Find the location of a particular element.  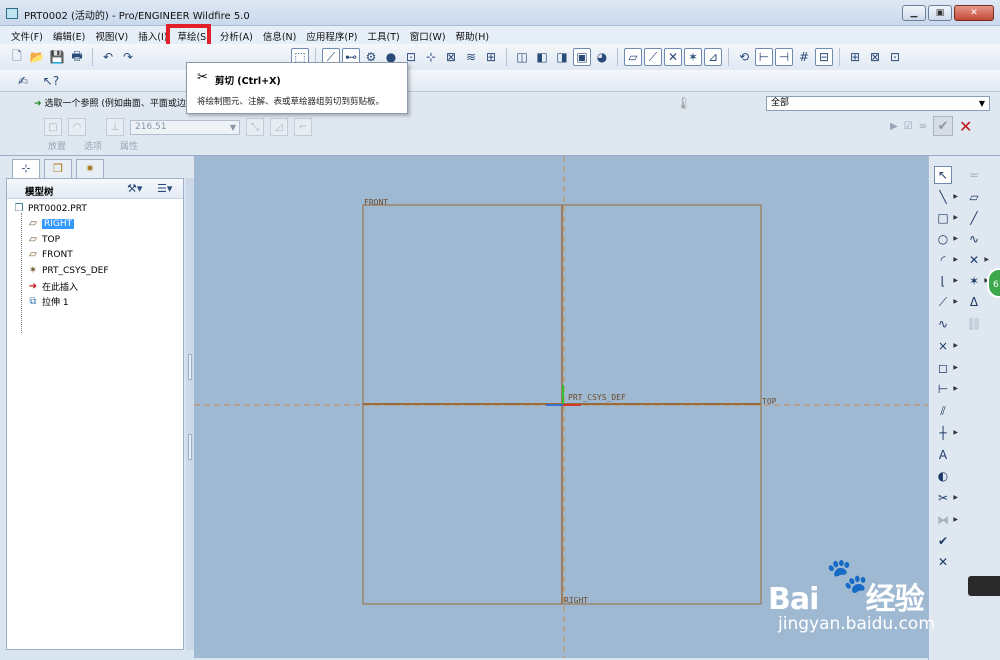

appearance-icon: ◕ is located at coordinates (602, 57).